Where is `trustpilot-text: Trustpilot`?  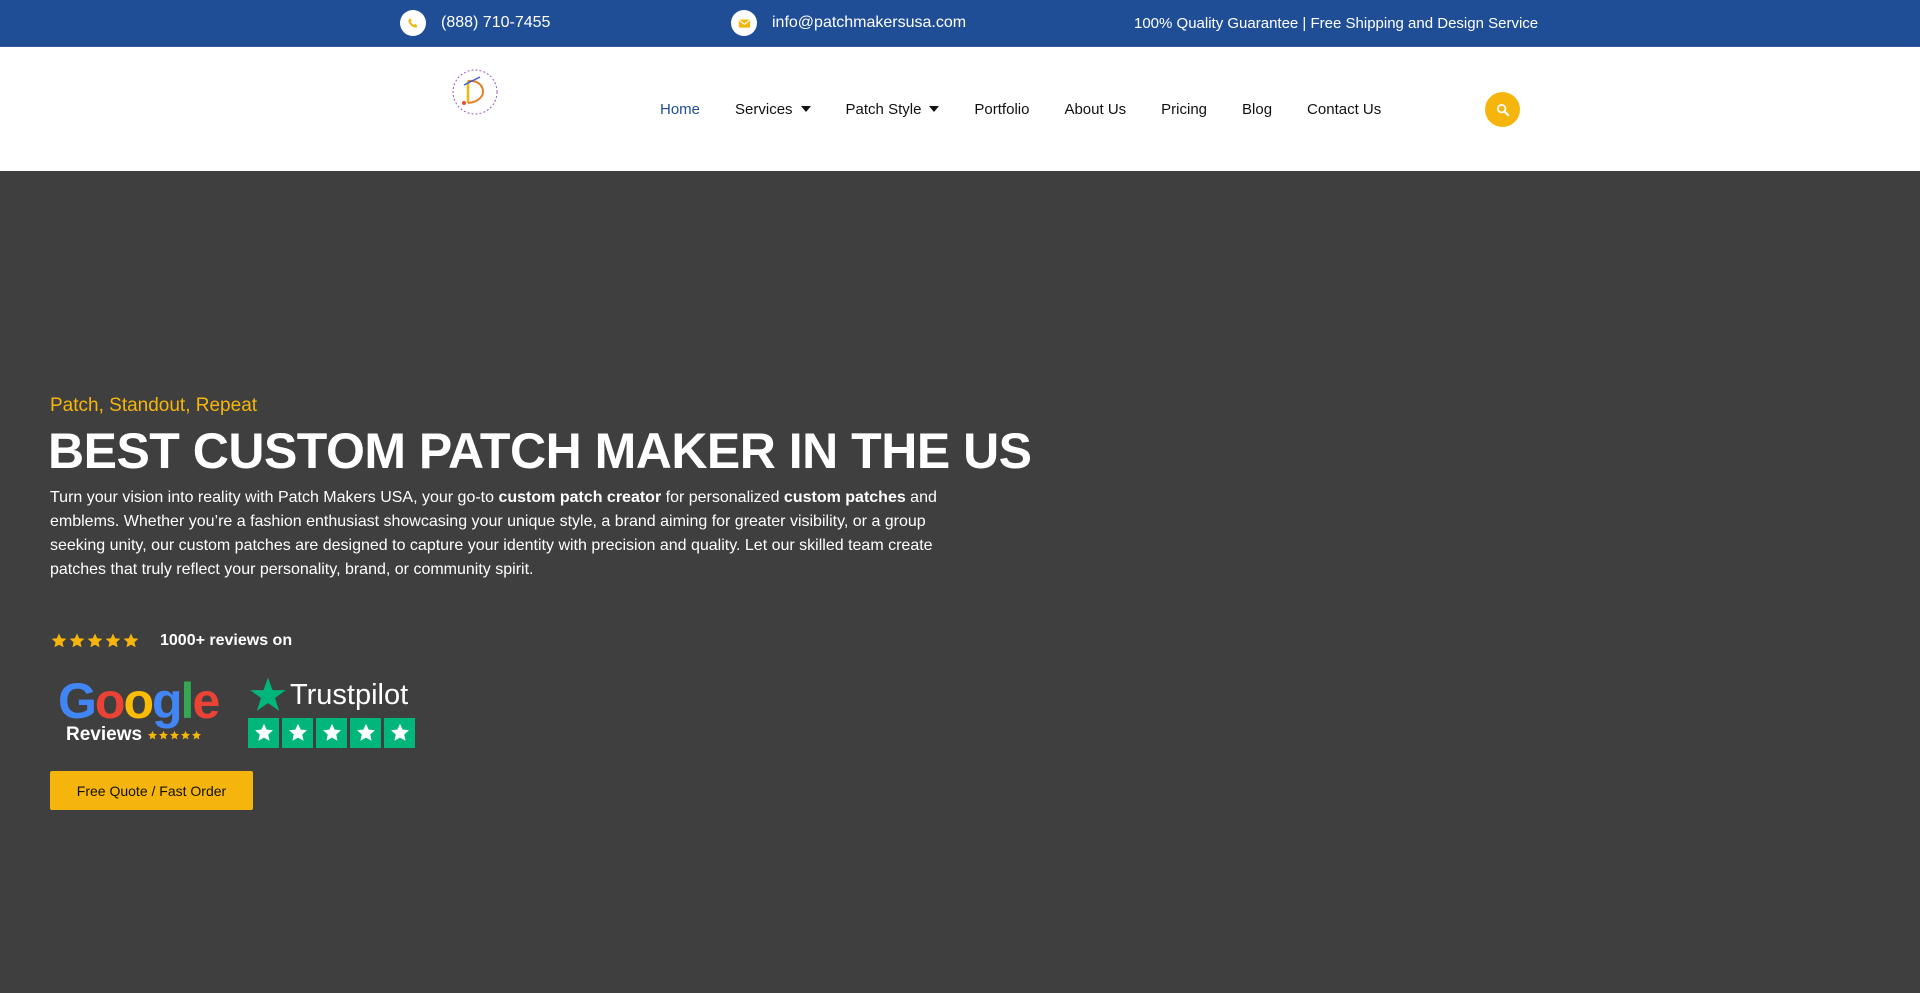
trustpilot-text: Trustpilot is located at coordinates (349, 694).